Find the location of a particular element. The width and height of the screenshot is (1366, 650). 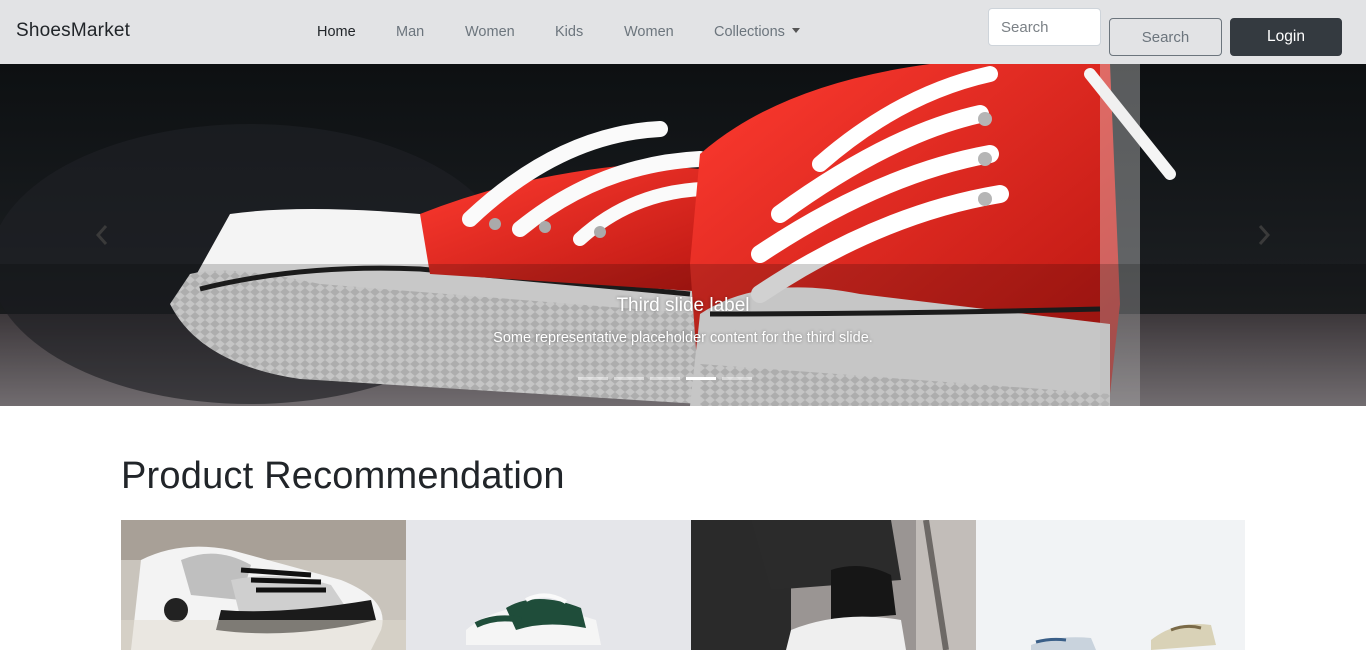

nav-kids: Kids is located at coordinates (569, 32).